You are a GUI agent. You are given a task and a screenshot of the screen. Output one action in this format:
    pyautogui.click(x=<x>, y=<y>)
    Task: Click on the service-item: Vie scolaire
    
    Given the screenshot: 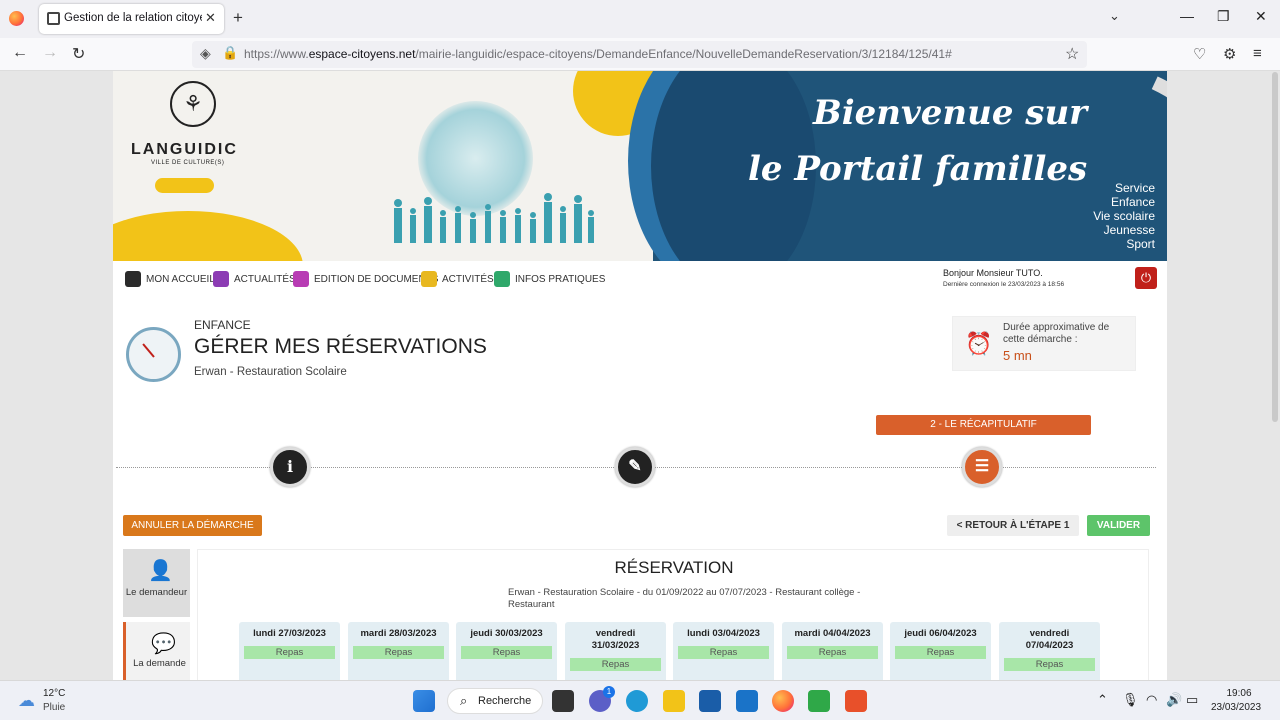 What is the action you would take?
    pyautogui.click(x=1124, y=216)
    